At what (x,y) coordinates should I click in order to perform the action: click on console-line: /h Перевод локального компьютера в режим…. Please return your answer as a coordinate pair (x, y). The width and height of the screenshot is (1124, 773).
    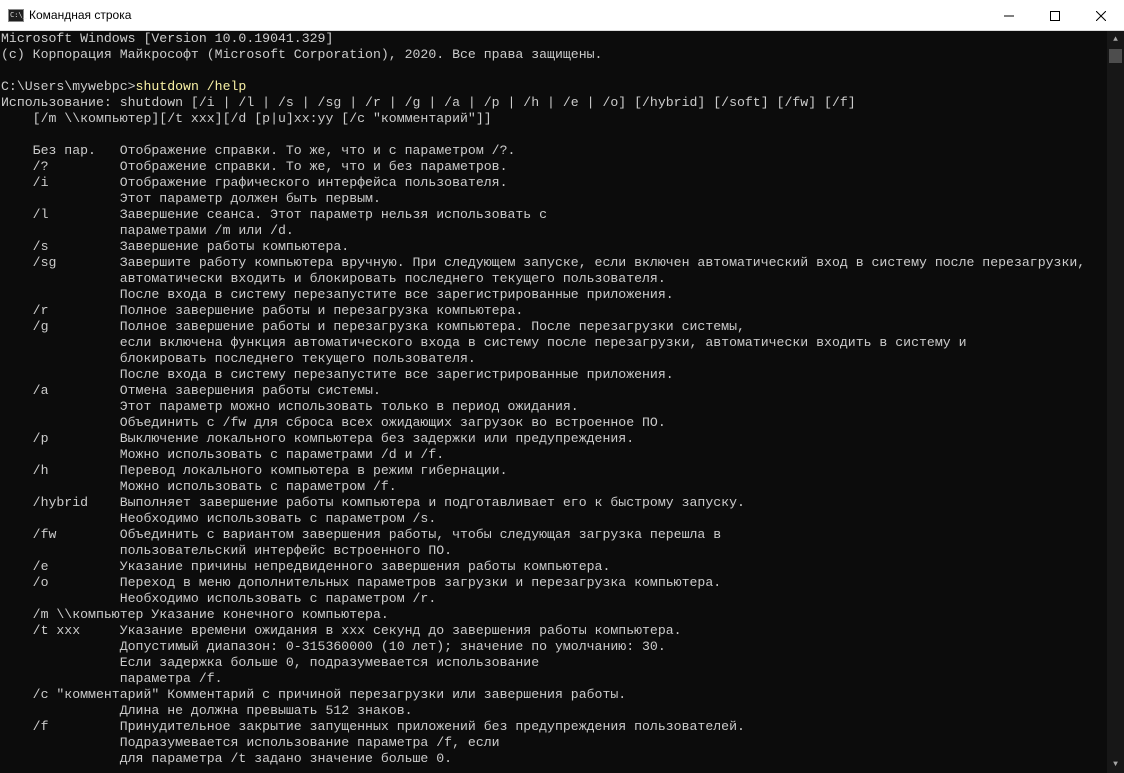
    Looking at the image, I should click on (254, 470).